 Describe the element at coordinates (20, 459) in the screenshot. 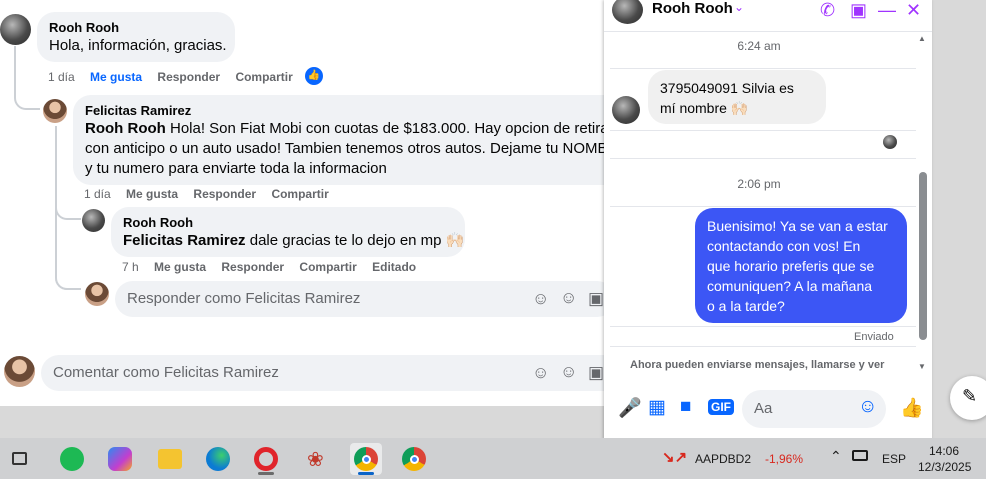

I see `task-view-button` at that location.